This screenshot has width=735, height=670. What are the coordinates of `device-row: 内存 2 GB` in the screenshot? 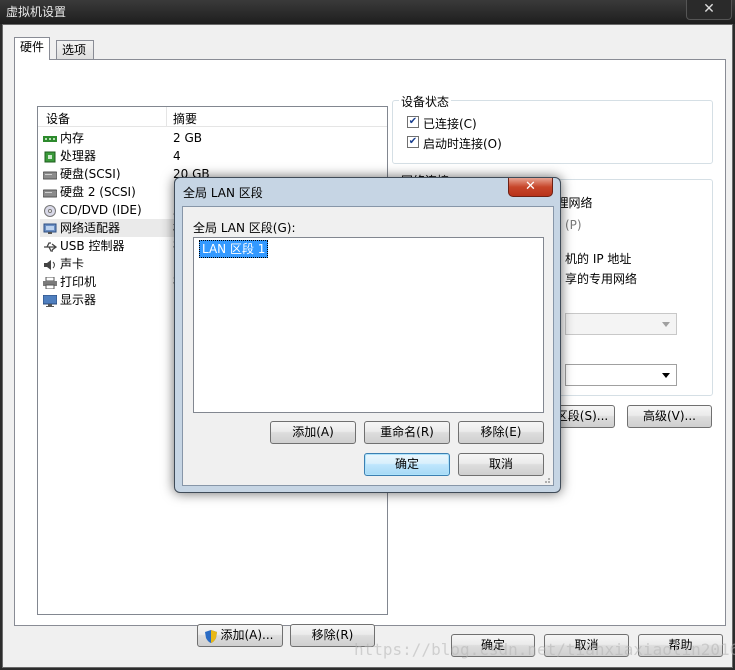 It's located at (212, 138).